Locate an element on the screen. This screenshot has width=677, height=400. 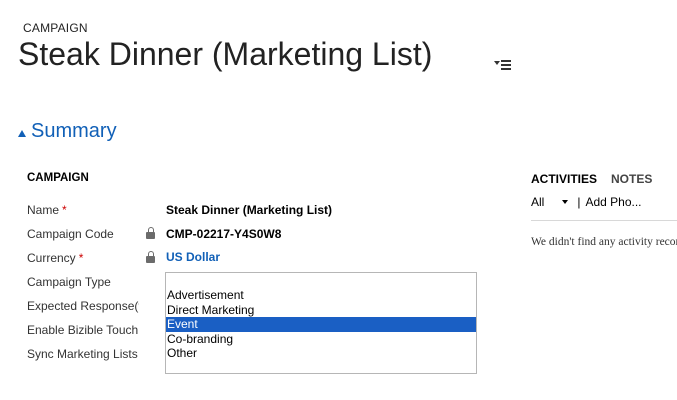
entity-type-label: CAMPAIGN is located at coordinates (55, 28).